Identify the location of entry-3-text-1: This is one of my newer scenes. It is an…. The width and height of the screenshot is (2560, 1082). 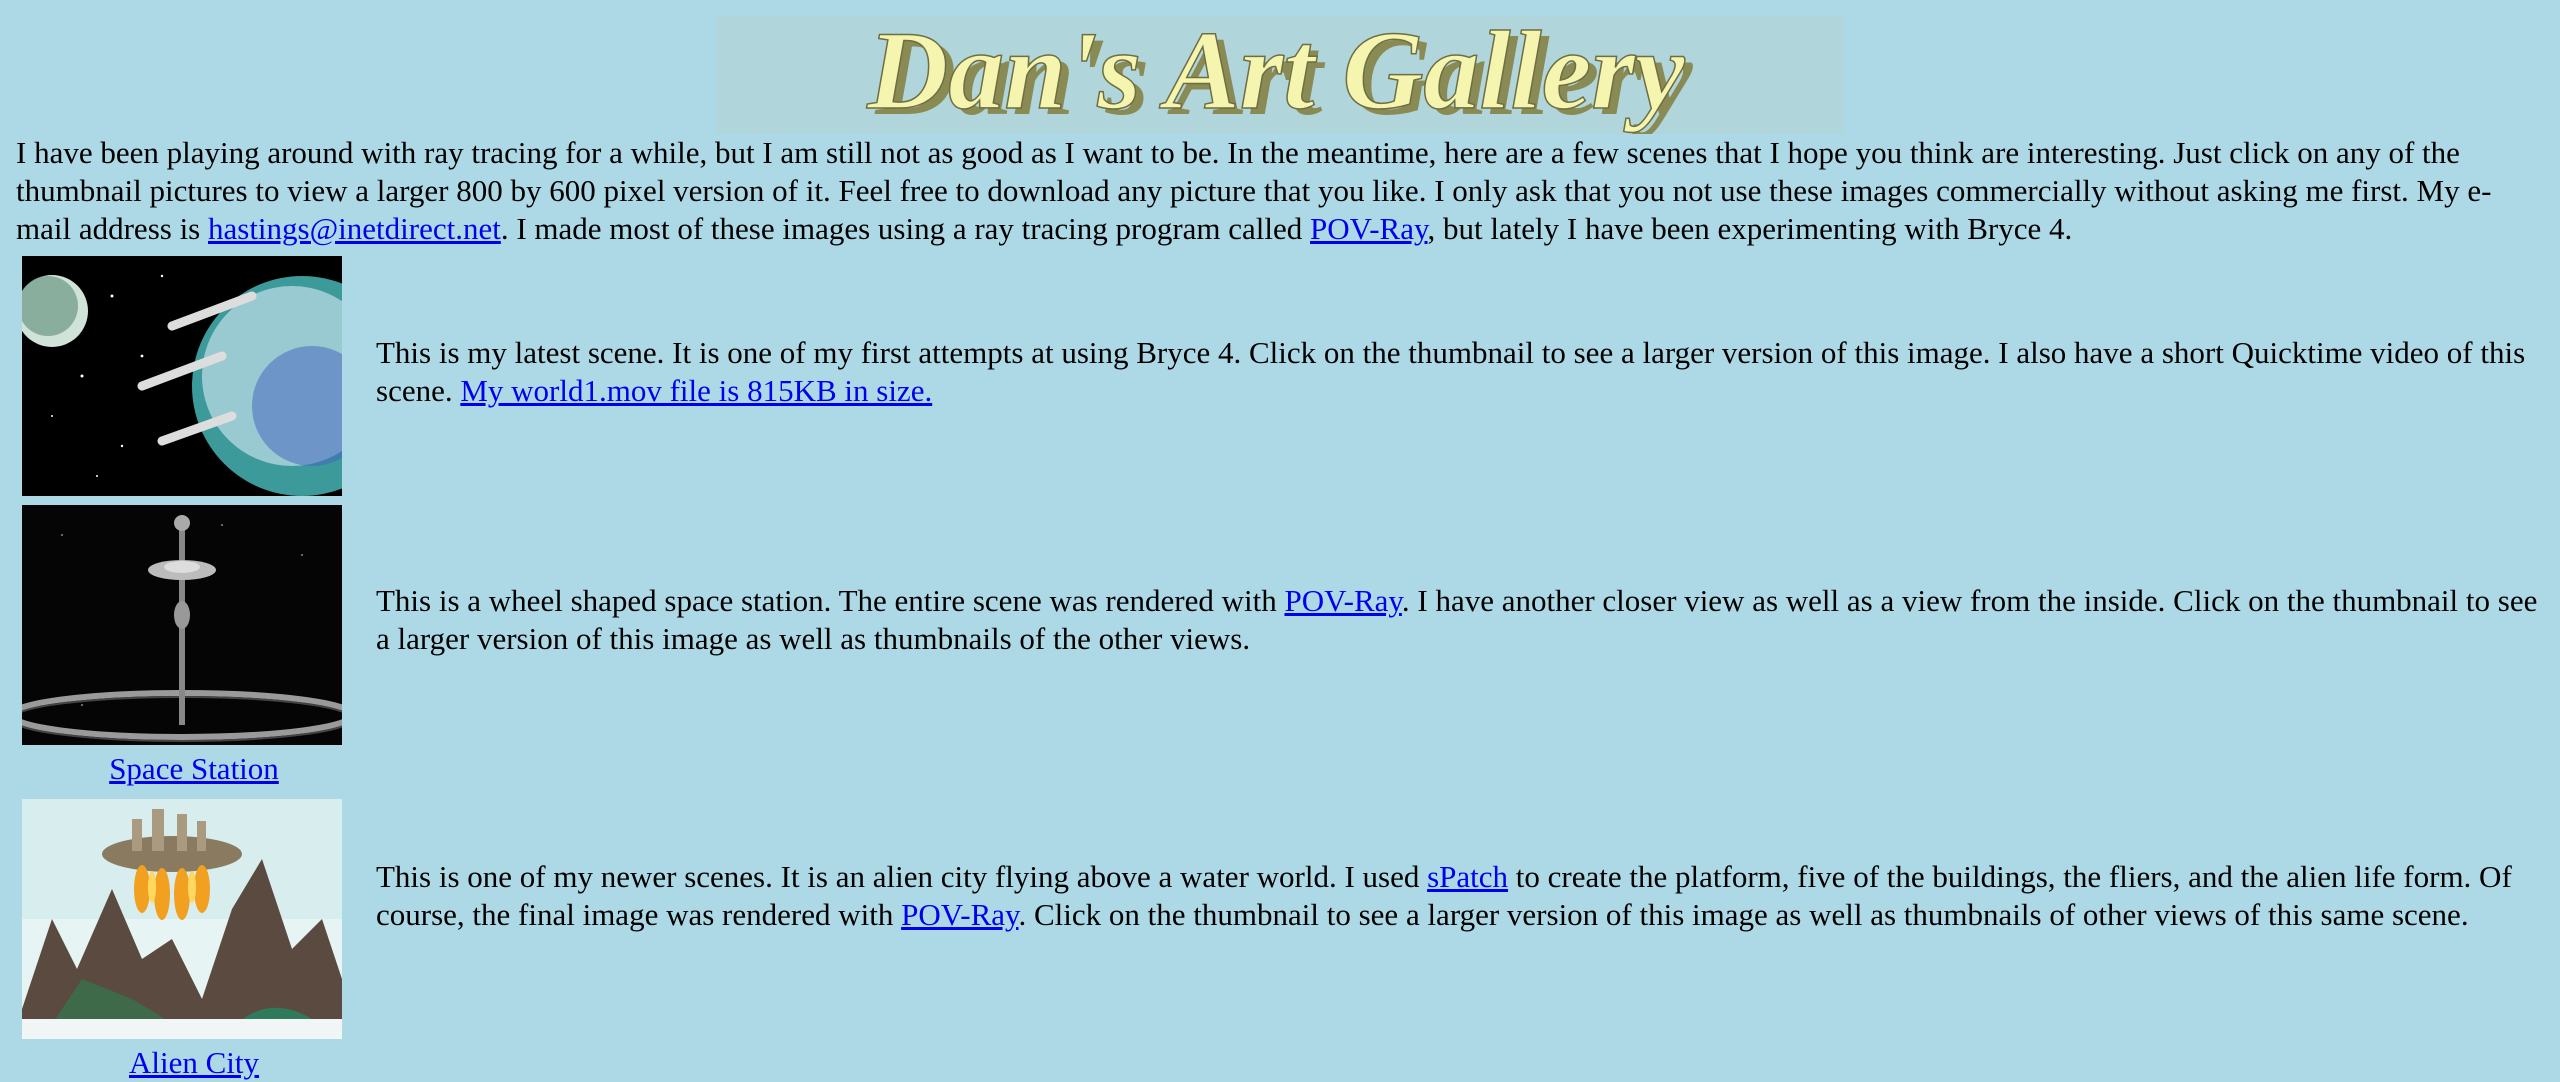
(902, 876).